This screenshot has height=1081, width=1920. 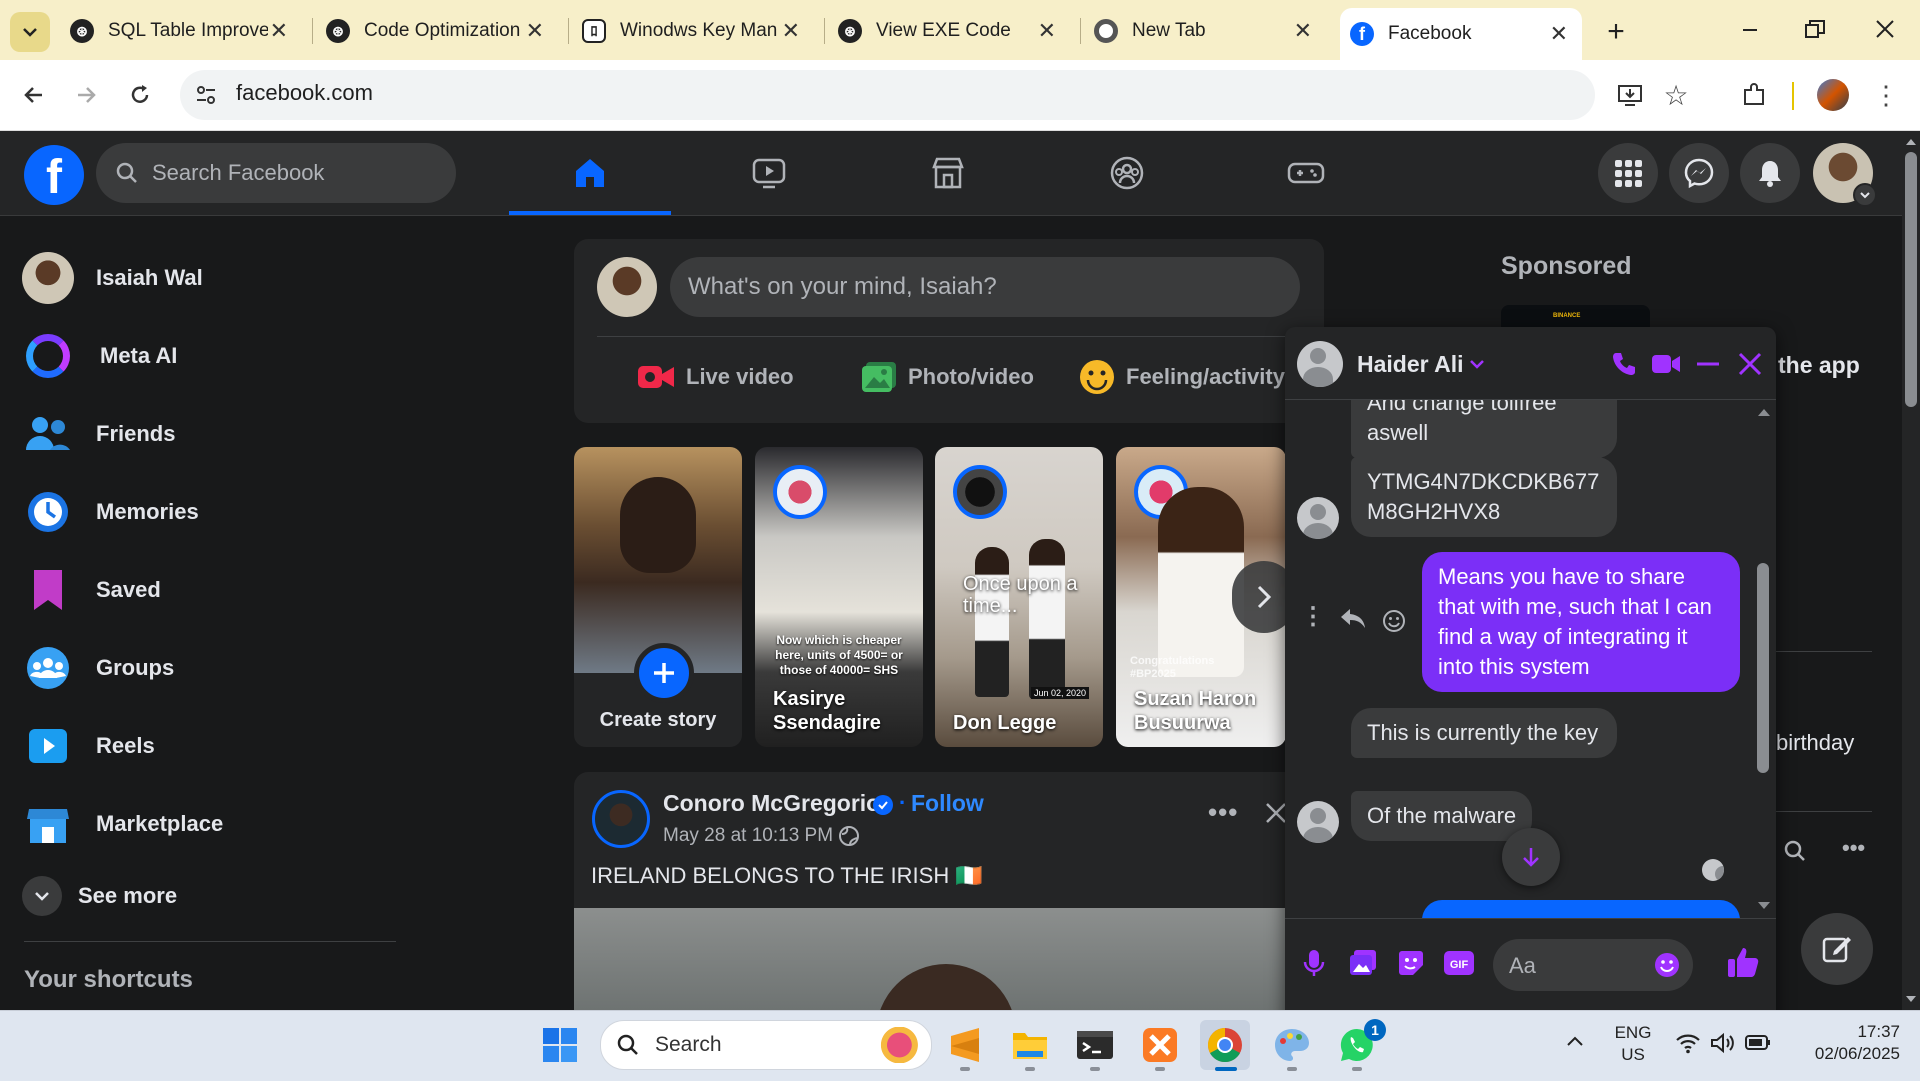 I want to click on file-explorer-app, so click(x=1030, y=1045).